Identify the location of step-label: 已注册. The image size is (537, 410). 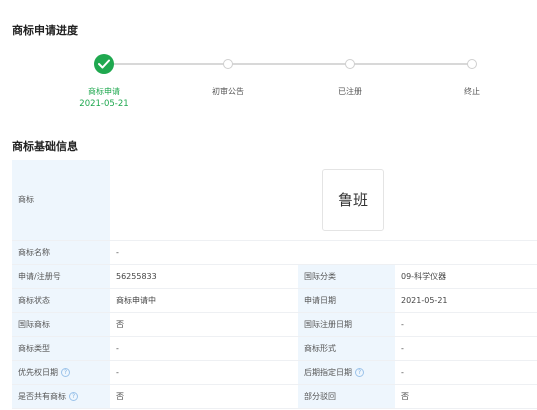
(350, 91).